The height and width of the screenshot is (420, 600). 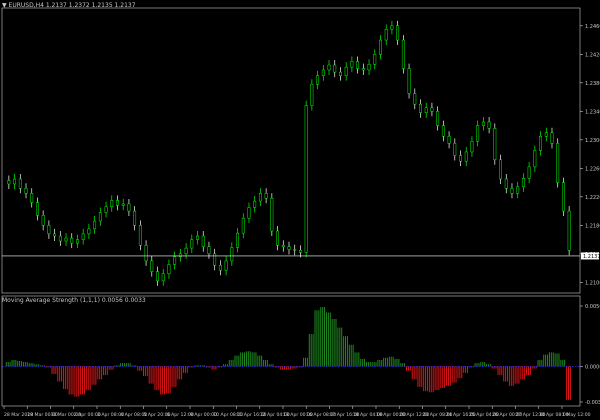 I want to click on indicator-tick-label: 0.0000, so click(x=592, y=367).